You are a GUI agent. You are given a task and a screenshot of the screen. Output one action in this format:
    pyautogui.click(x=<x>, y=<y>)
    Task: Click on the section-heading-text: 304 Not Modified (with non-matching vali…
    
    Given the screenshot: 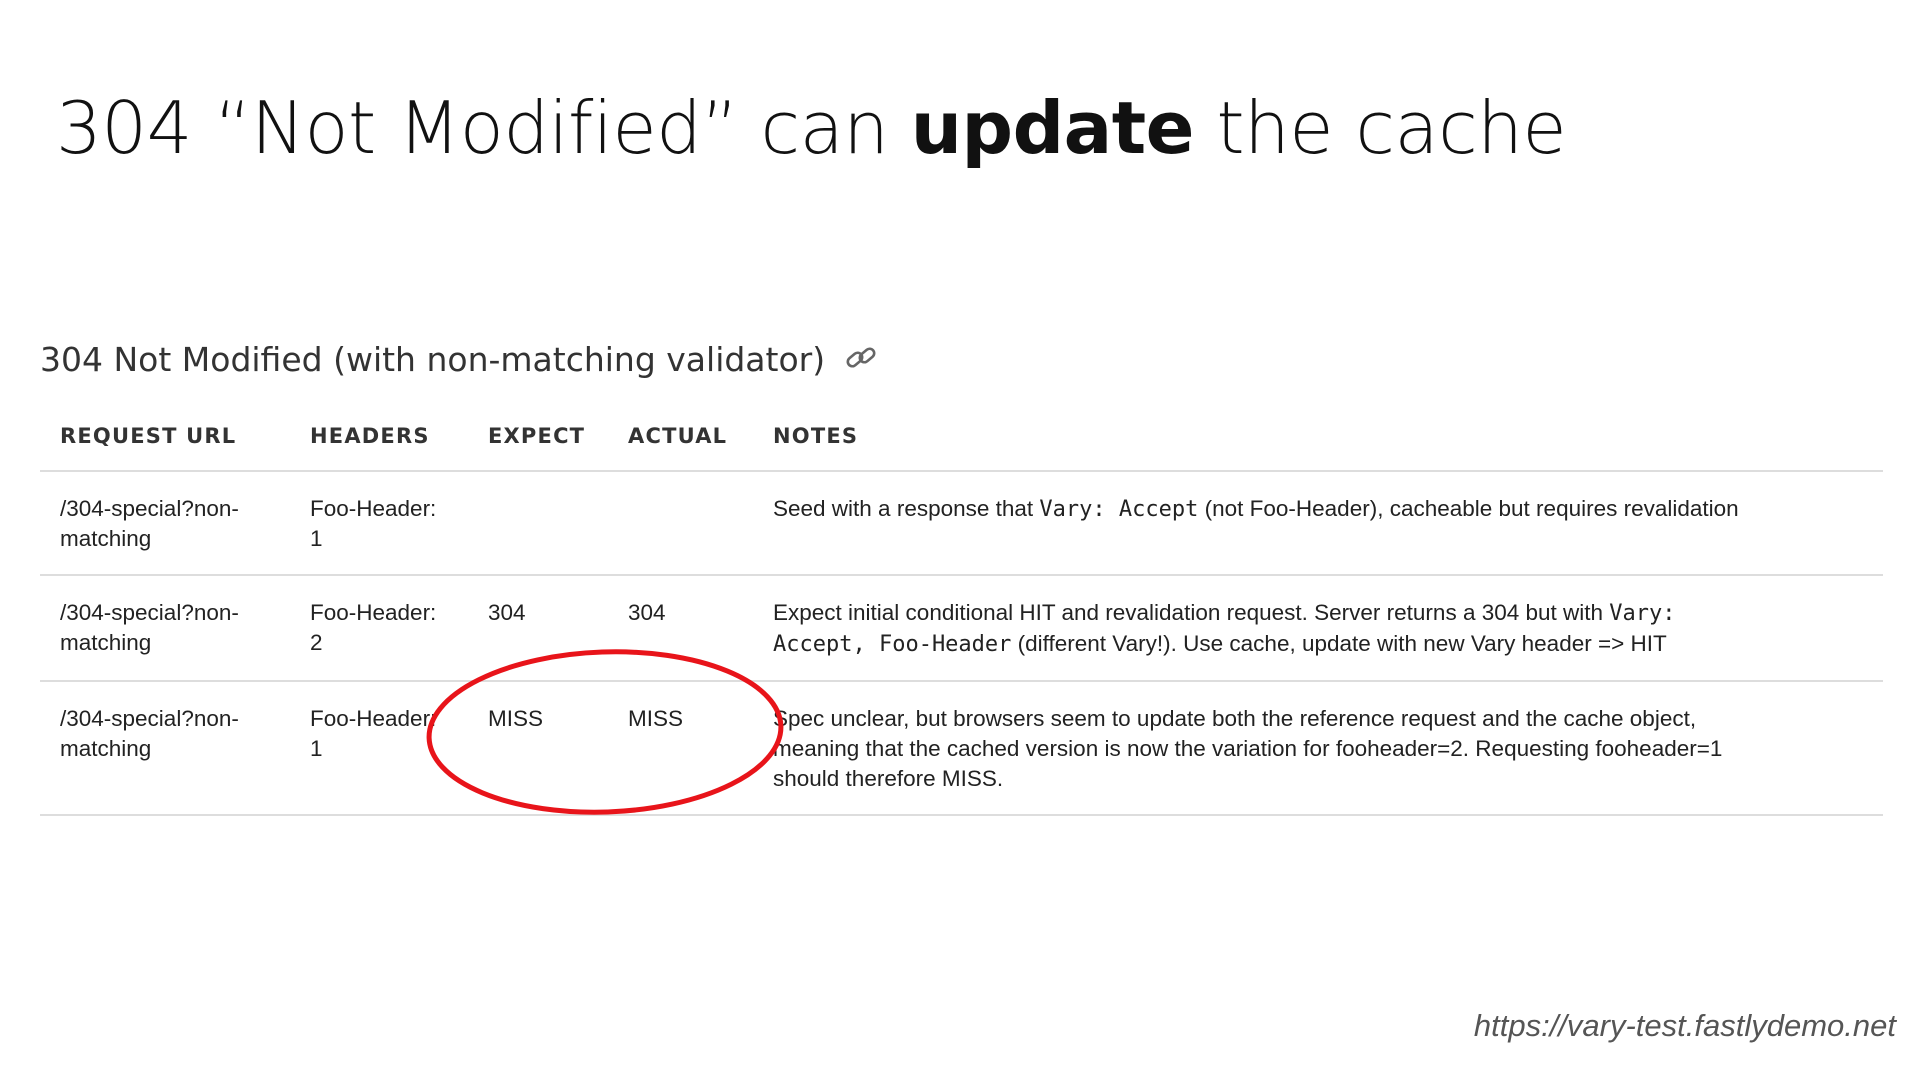 What is the action you would take?
    pyautogui.click(x=433, y=359)
    